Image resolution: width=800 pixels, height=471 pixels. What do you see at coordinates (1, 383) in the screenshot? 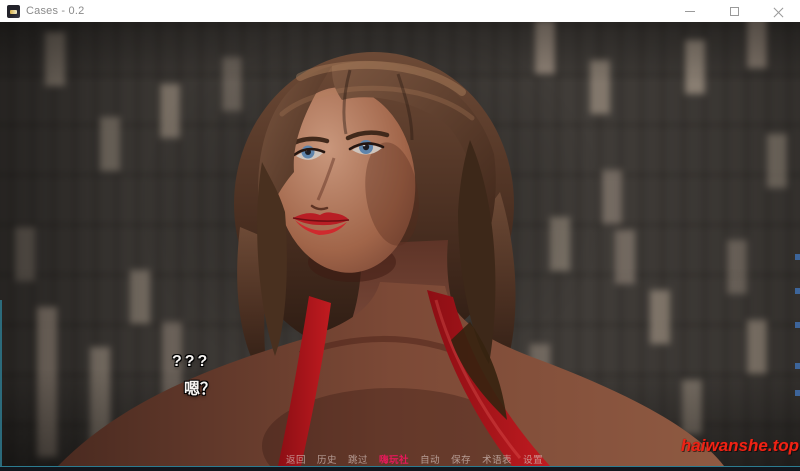
I see `left-edge-line` at bounding box center [1, 383].